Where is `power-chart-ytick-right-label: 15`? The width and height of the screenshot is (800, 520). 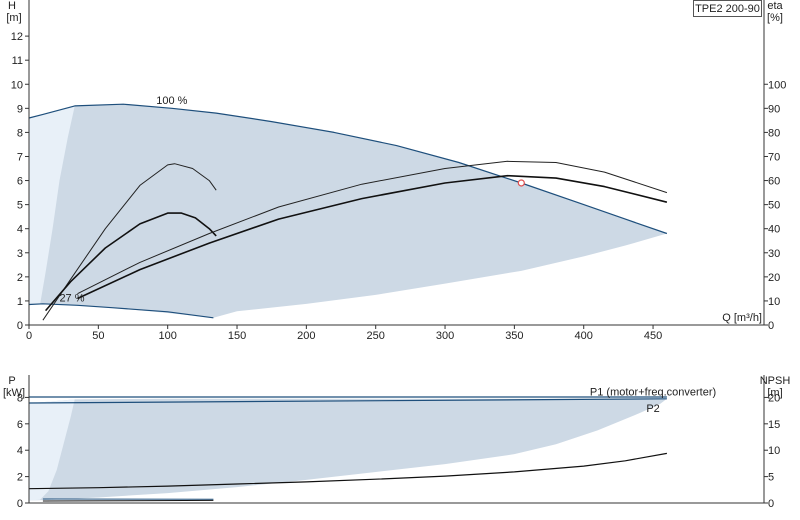
power-chart-ytick-right-label: 15 is located at coordinates (774, 425).